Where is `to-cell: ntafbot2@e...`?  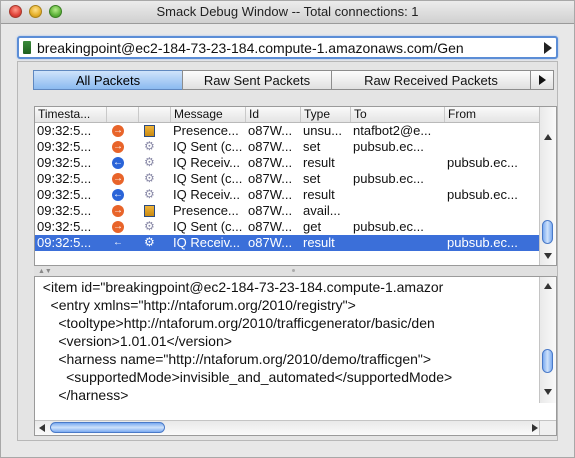
to-cell: ntafbot2@e... is located at coordinates (392, 130).